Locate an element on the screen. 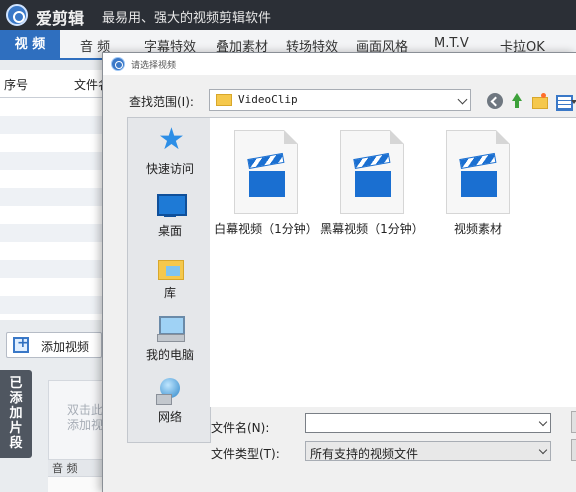 This screenshot has height=492, width=576. place-label: 桌面 is located at coordinates (169, 231).